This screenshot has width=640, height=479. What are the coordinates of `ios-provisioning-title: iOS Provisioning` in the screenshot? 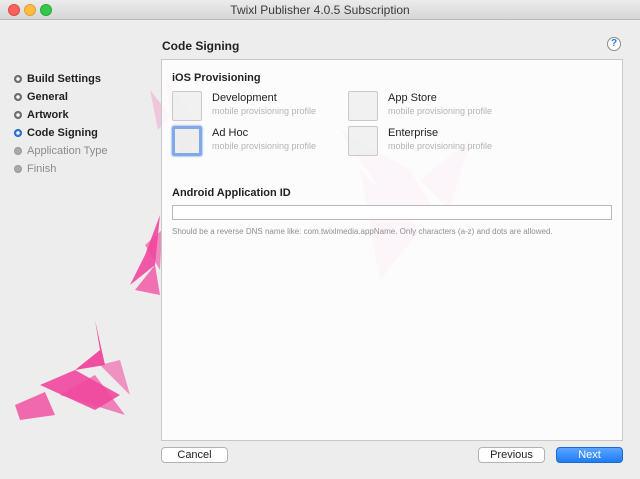 It's located at (216, 78).